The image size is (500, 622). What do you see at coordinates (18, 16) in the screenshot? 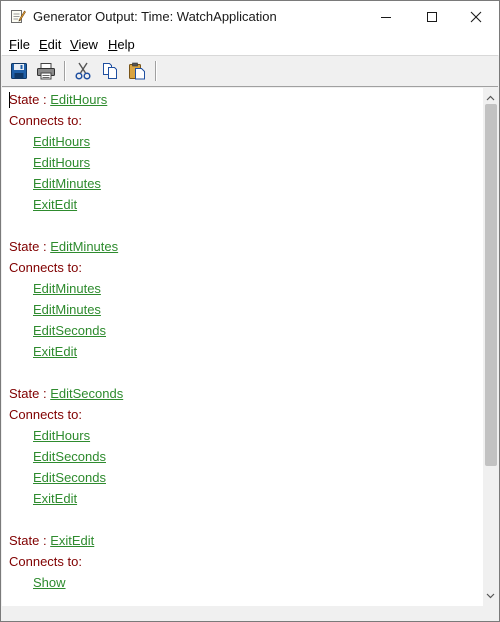
I see `notepad-icon` at bounding box center [18, 16].